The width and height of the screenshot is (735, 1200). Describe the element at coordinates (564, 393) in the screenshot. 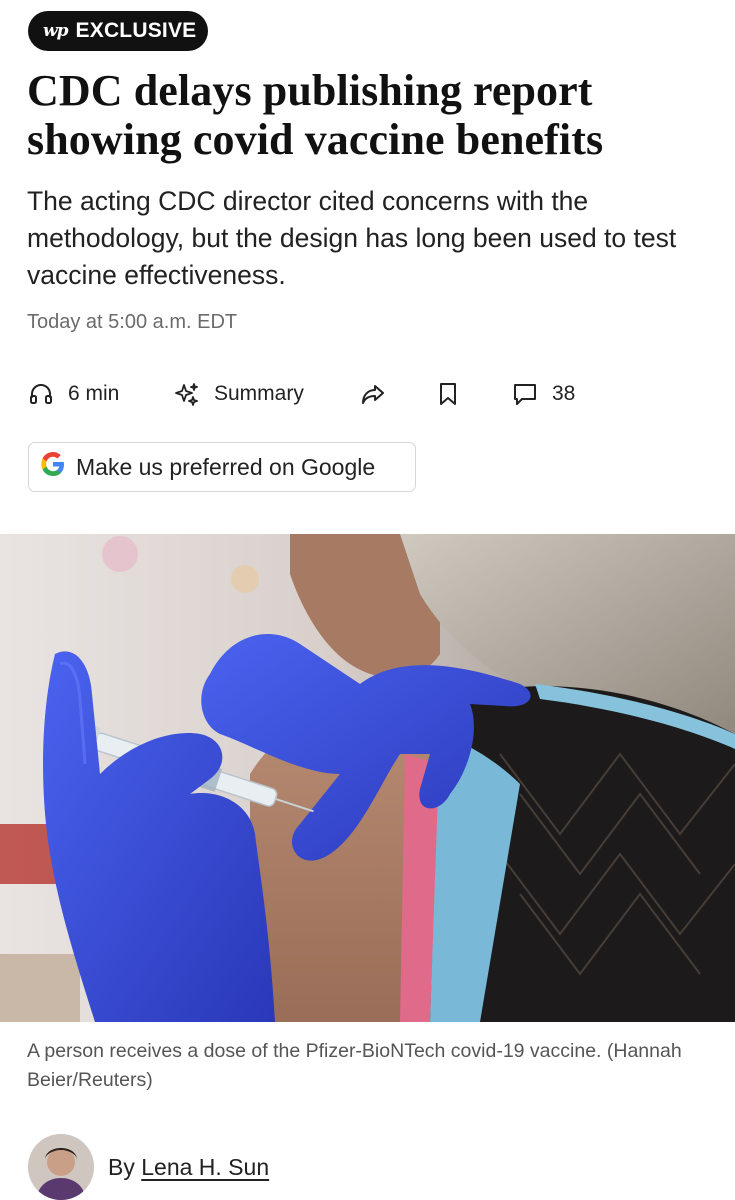

I see `comment-count: 38` at that location.